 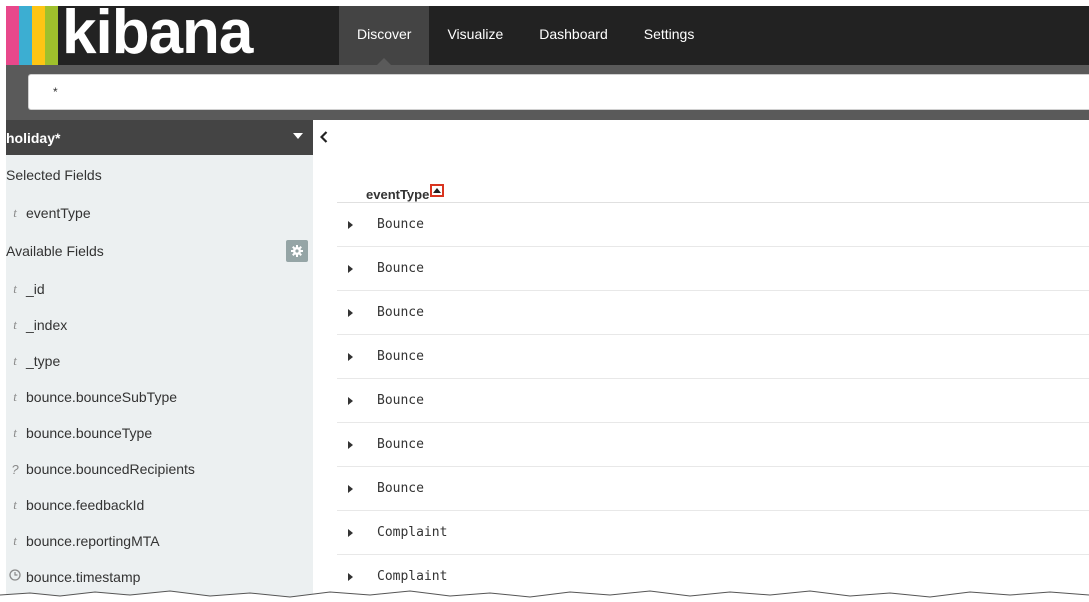 I want to click on field-item-feedbackid: t bounce.feedbackId, so click(x=159, y=505).